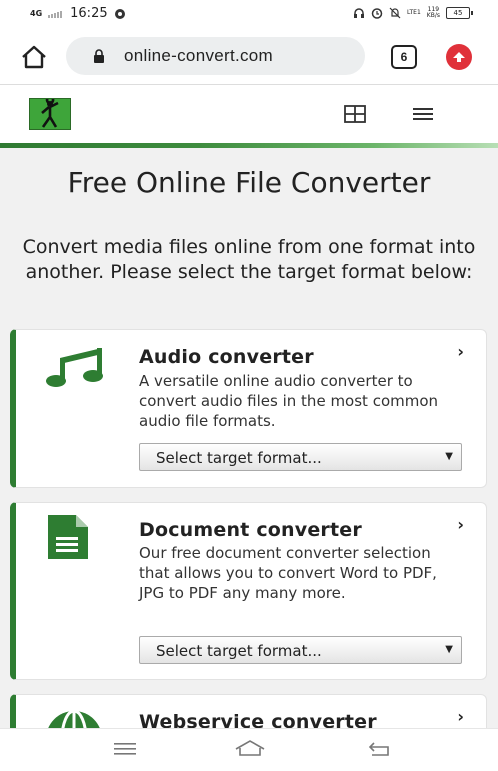  Describe the element at coordinates (377, 13) in the screenshot. I see `alarm-icon` at that location.